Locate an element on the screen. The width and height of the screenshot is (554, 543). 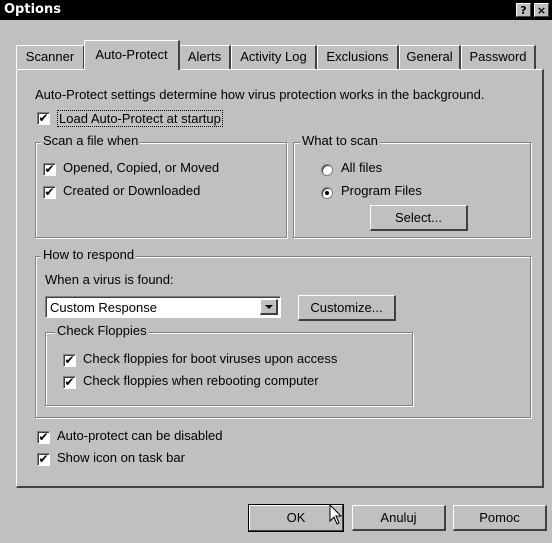
program-files-radio is located at coordinates (327, 193).